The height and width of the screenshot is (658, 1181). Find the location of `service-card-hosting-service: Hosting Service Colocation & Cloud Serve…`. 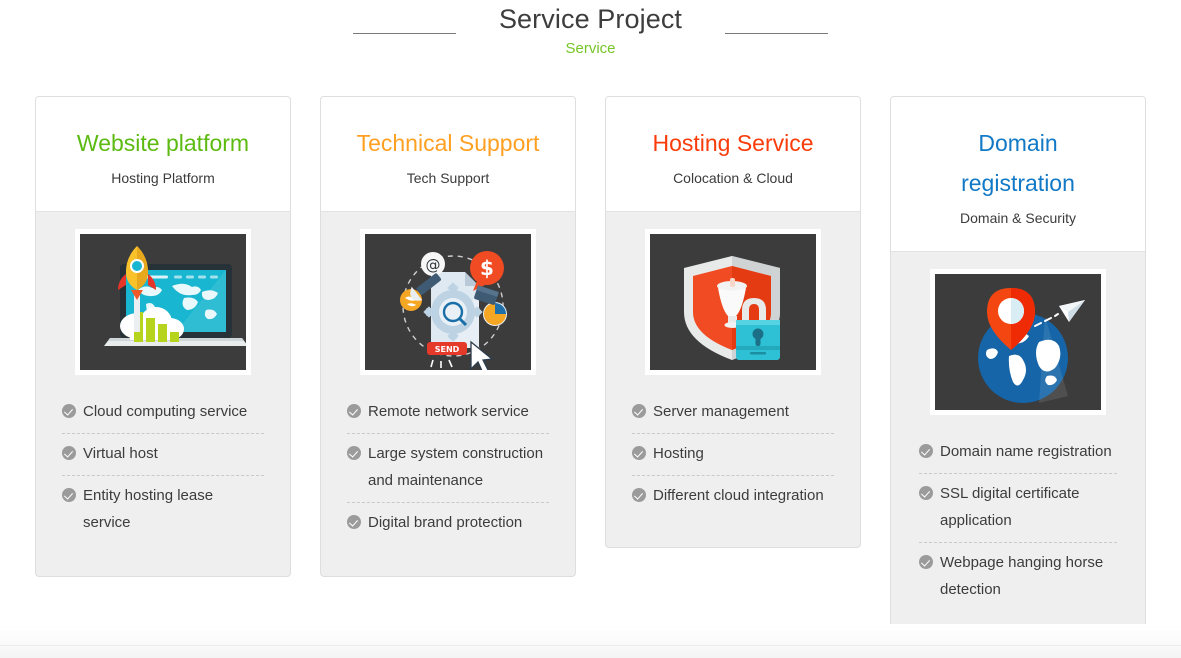

service-card-hosting-service: Hosting Service Colocation & Cloud Serve… is located at coordinates (733, 322).